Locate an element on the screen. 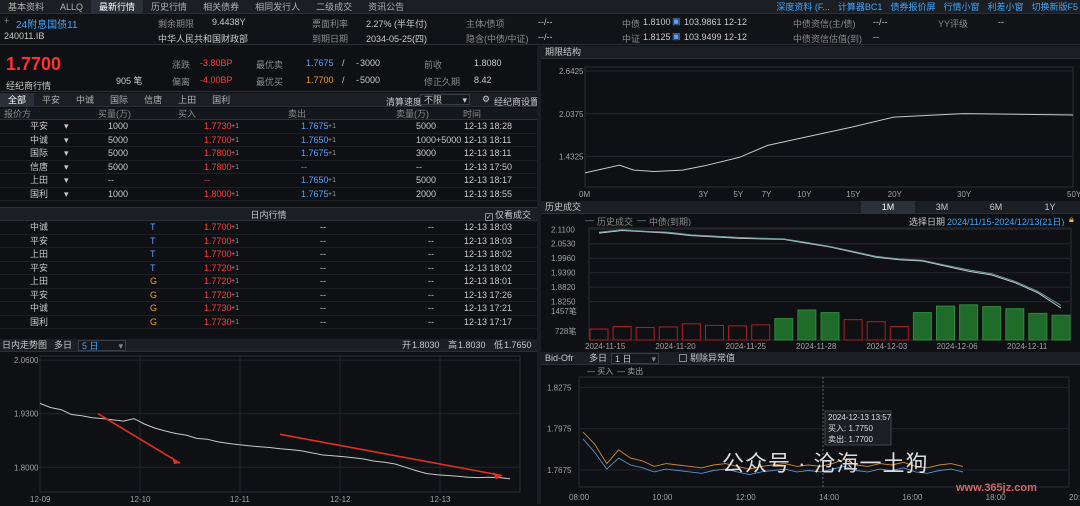 The height and width of the screenshot is (506, 1080). top-tab: 最新行情 is located at coordinates (117, 7).